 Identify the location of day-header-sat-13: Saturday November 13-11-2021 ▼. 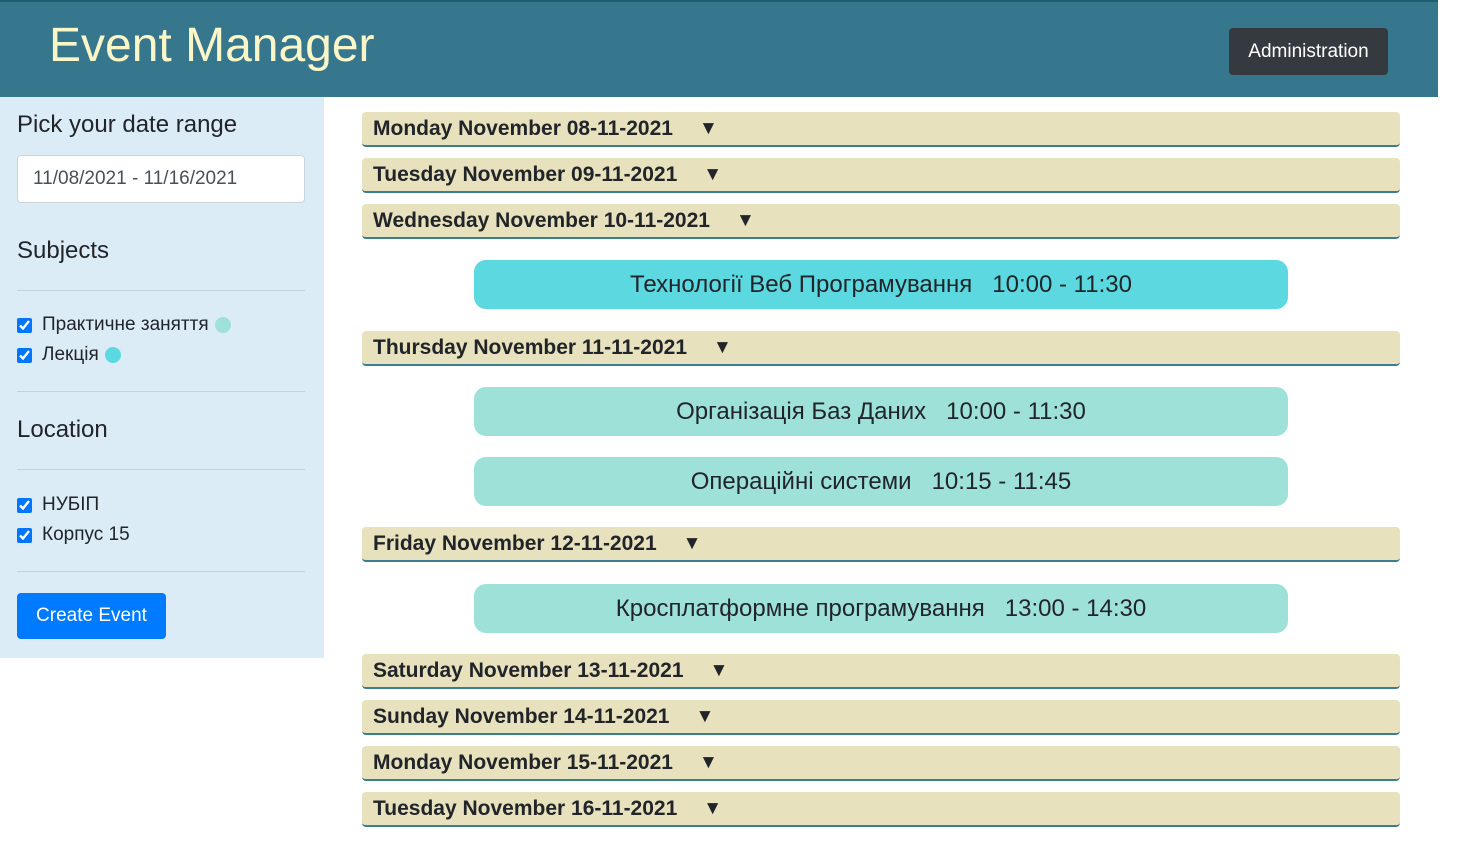
(881, 671).